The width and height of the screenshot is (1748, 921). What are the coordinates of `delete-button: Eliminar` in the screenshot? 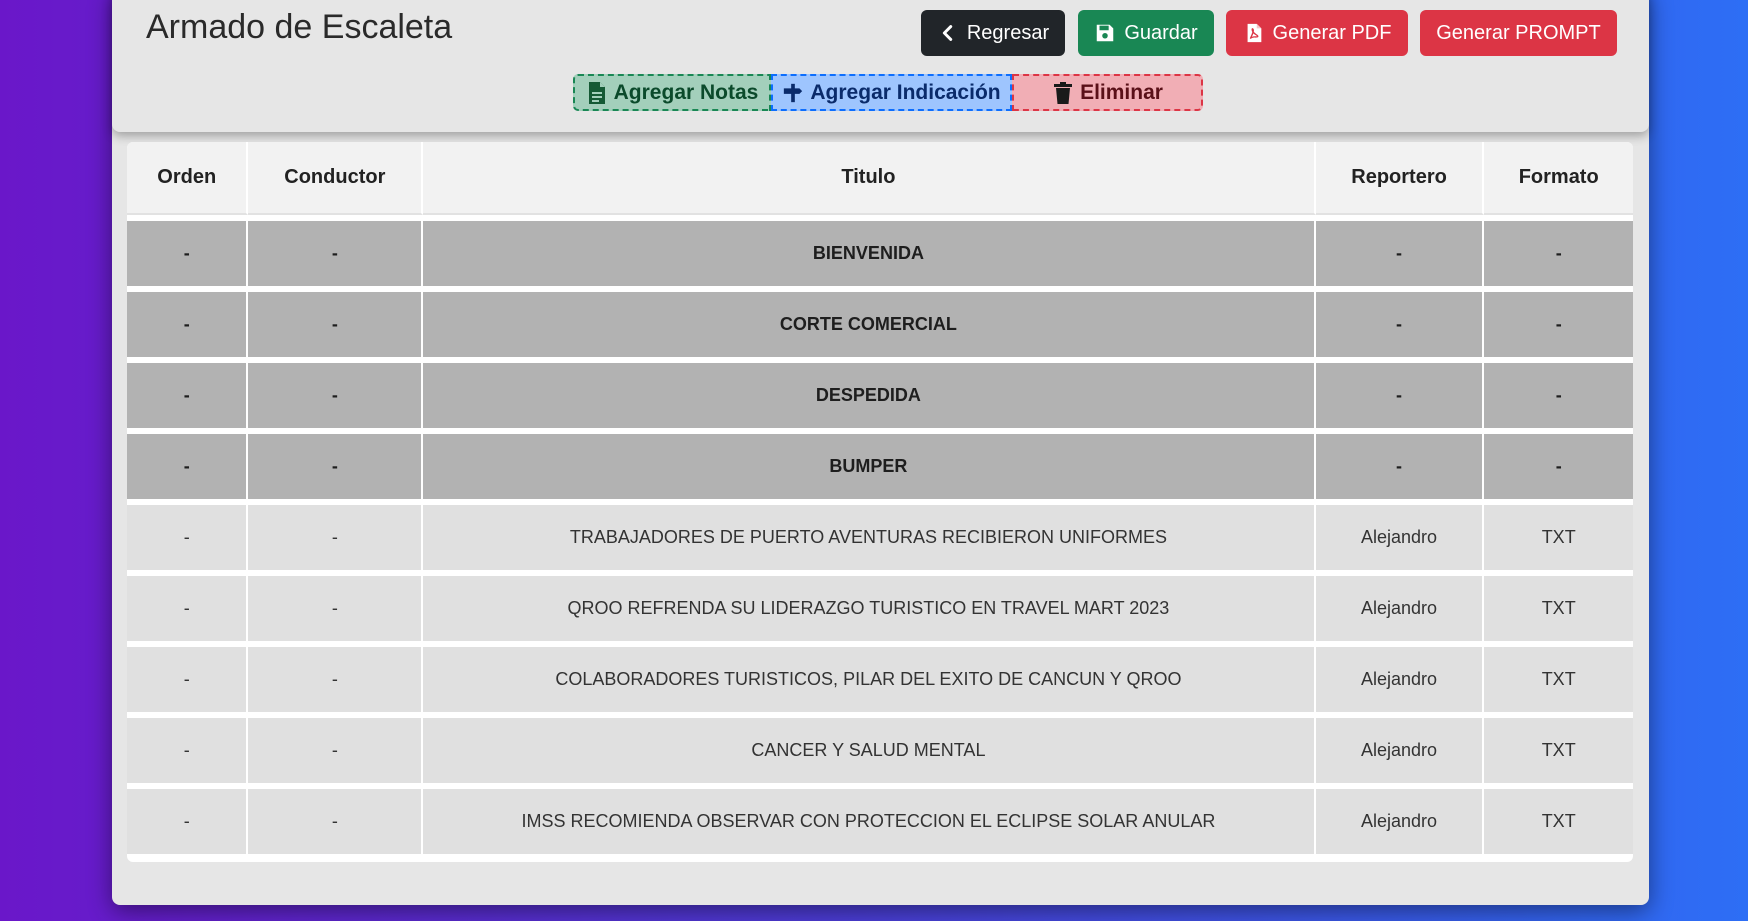 It's located at (1107, 92).